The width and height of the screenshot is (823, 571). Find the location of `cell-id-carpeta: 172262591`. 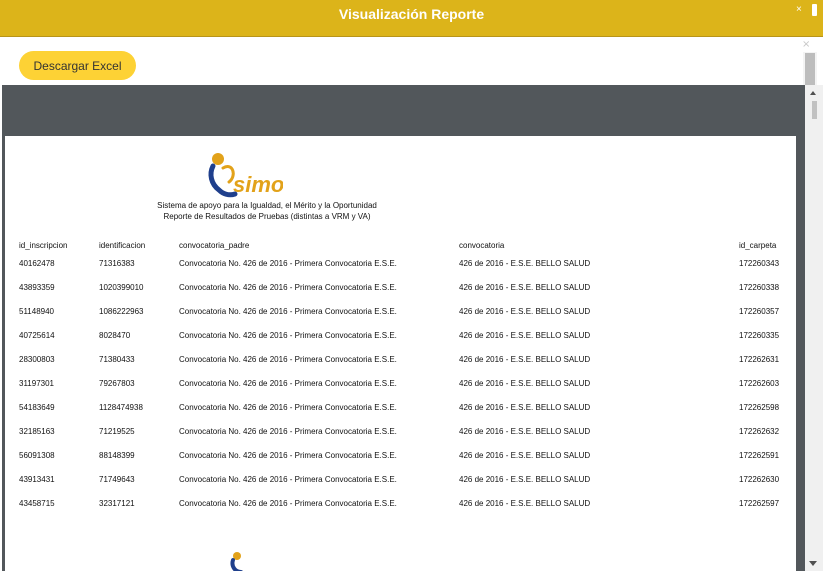

cell-id-carpeta: 172262591 is located at coordinates (759, 455).